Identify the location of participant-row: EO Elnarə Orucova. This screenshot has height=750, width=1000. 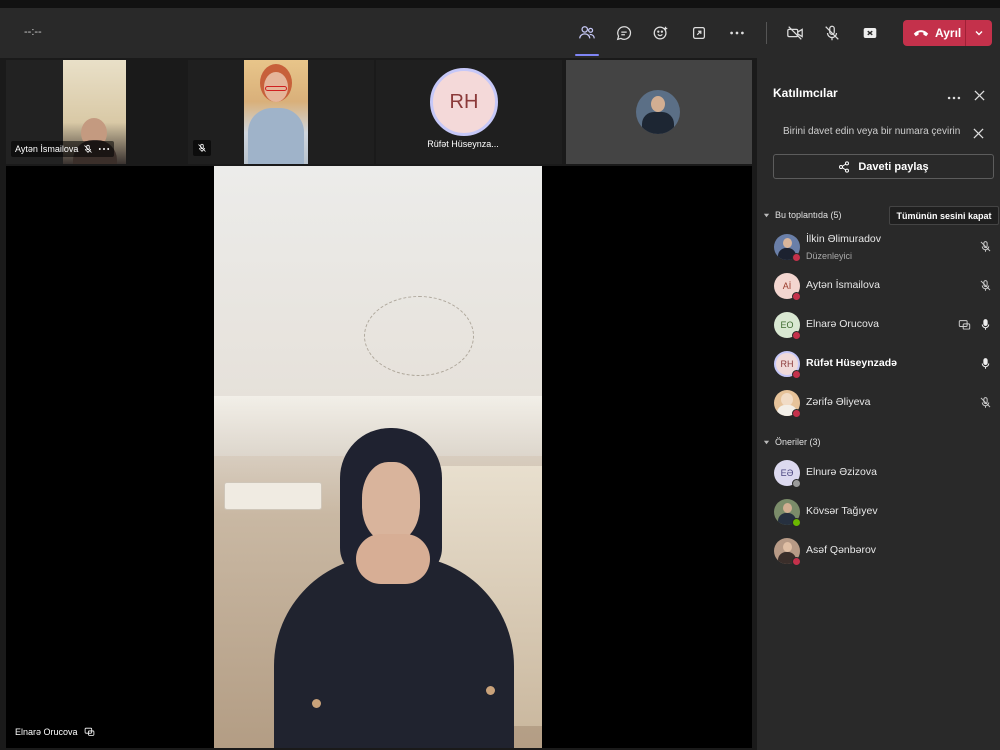
(878, 326).